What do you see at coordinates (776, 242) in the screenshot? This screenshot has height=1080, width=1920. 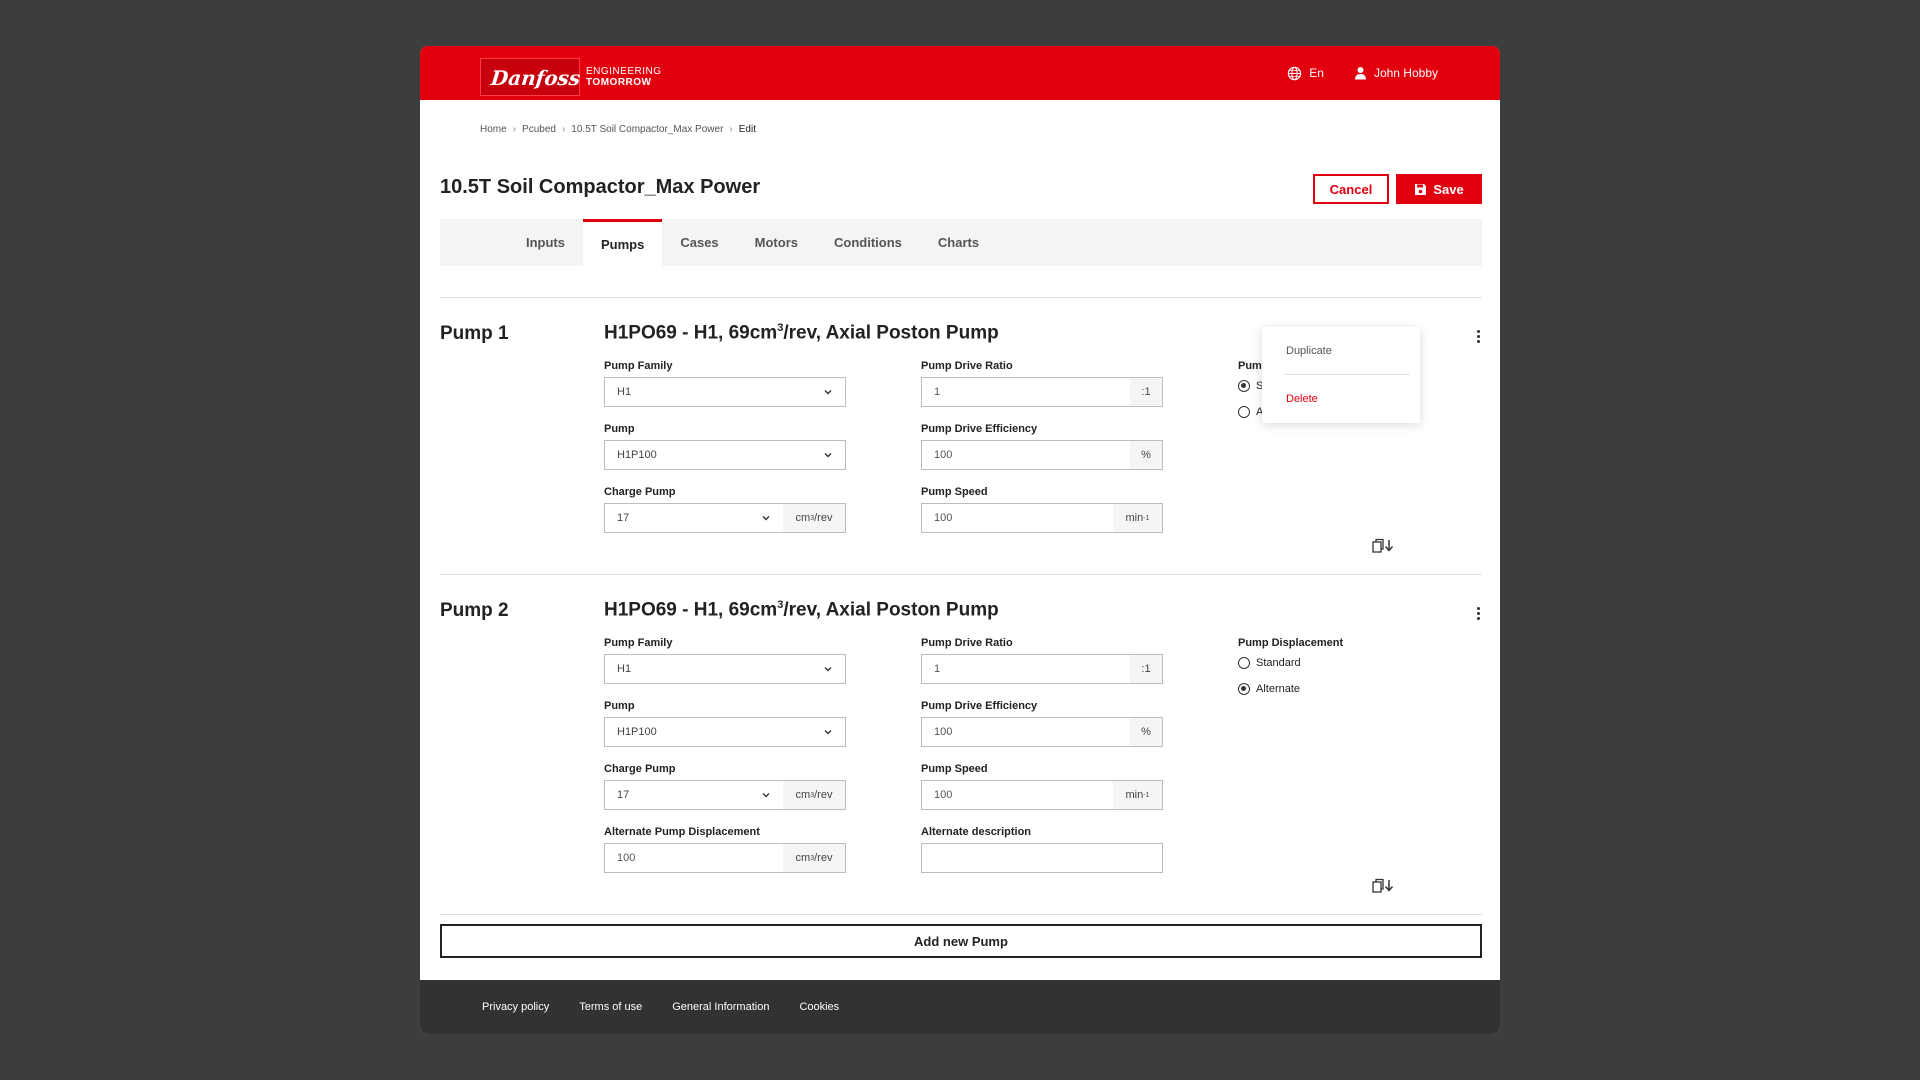 I see `tab-motors: Motors` at bounding box center [776, 242].